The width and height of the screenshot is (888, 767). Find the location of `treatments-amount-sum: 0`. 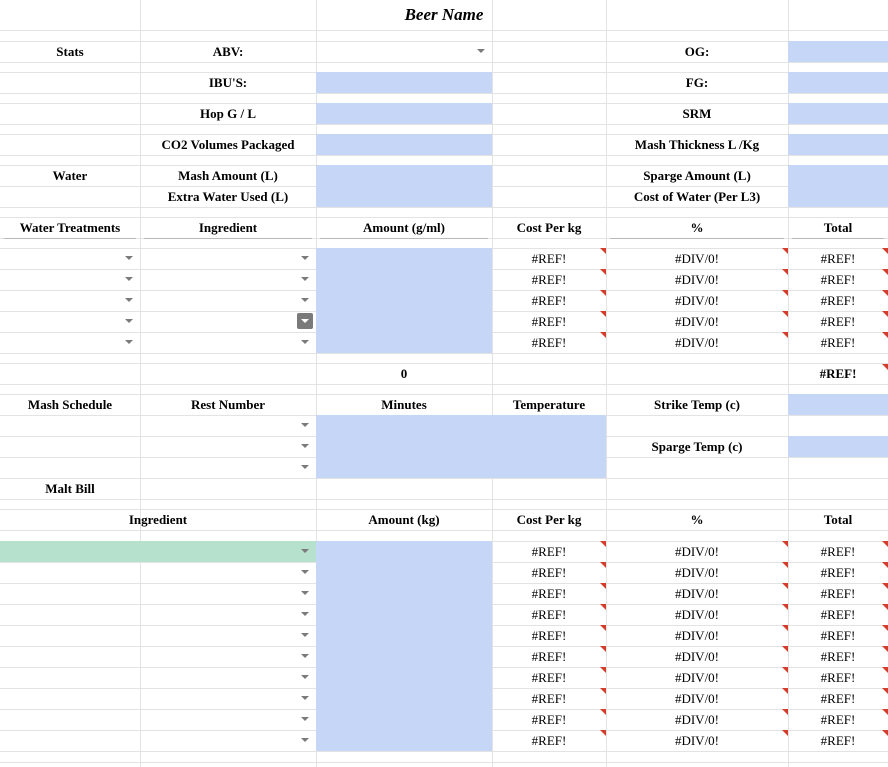

treatments-amount-sum: 0 is located at coordinates (404, 373).